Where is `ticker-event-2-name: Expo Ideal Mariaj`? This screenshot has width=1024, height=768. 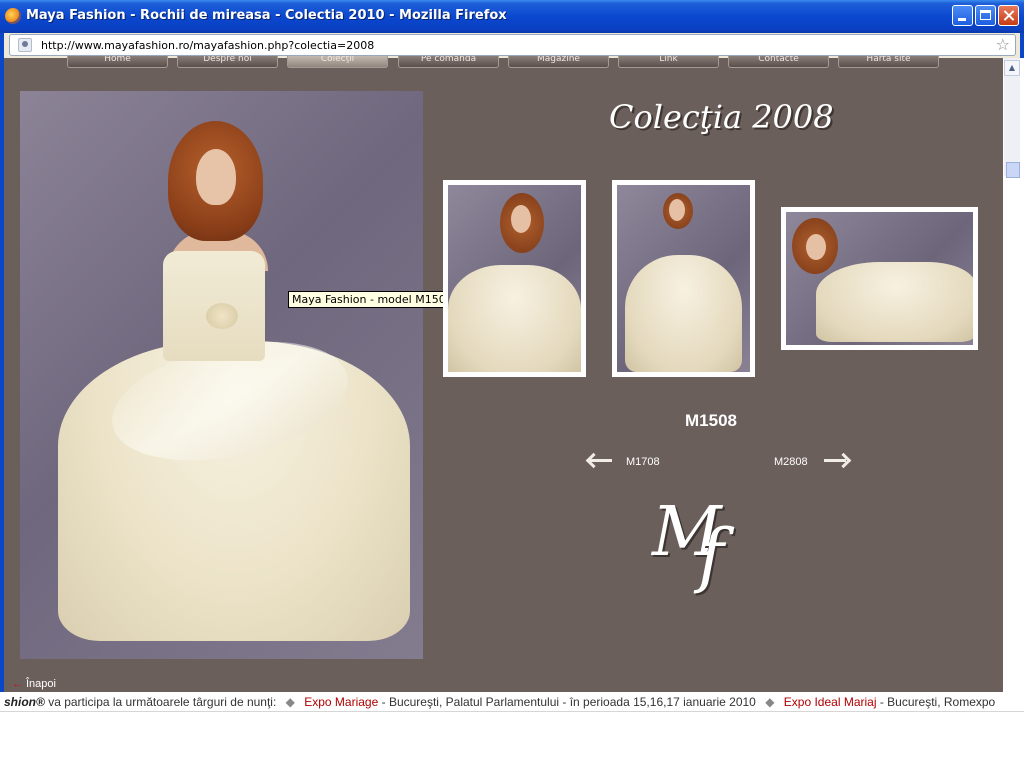
ticker-event-2-name: Expo Ideal Mariaj is located at coordinates (830, 702).